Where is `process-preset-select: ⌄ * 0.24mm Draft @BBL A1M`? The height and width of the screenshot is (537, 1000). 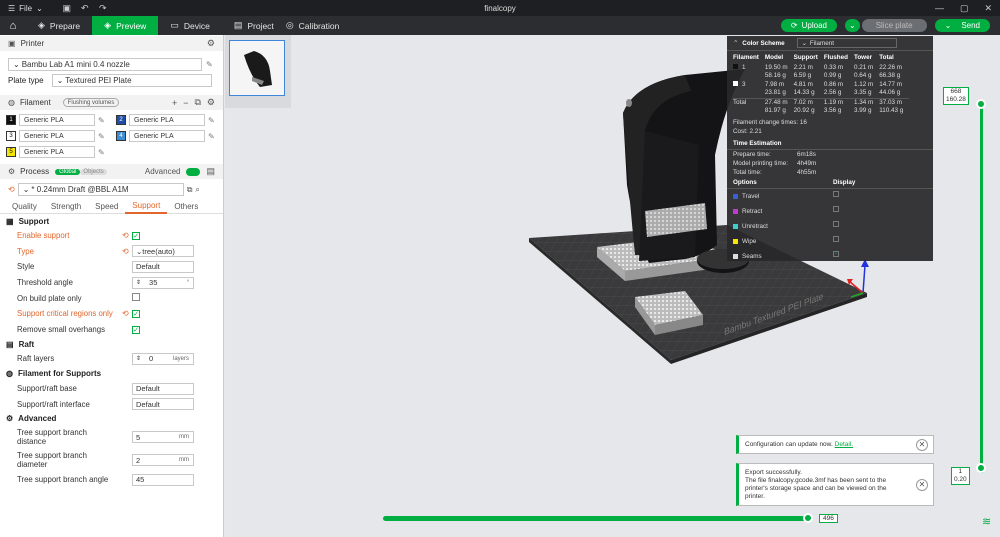 process-preset-select: ⌄ * 0.24mm Draft @BBL A1M is located at coordinates (100, 189).